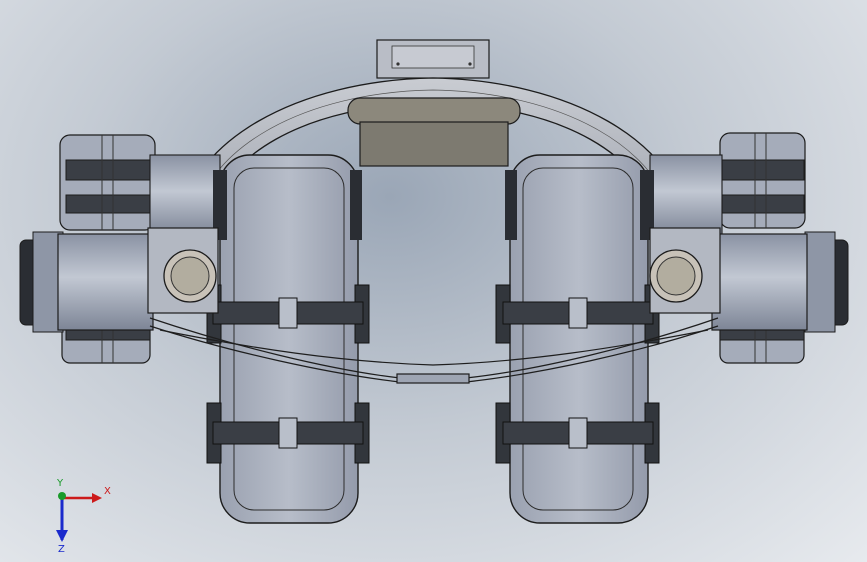  I want to click on y-axis-label: Y, so click(60, 483).